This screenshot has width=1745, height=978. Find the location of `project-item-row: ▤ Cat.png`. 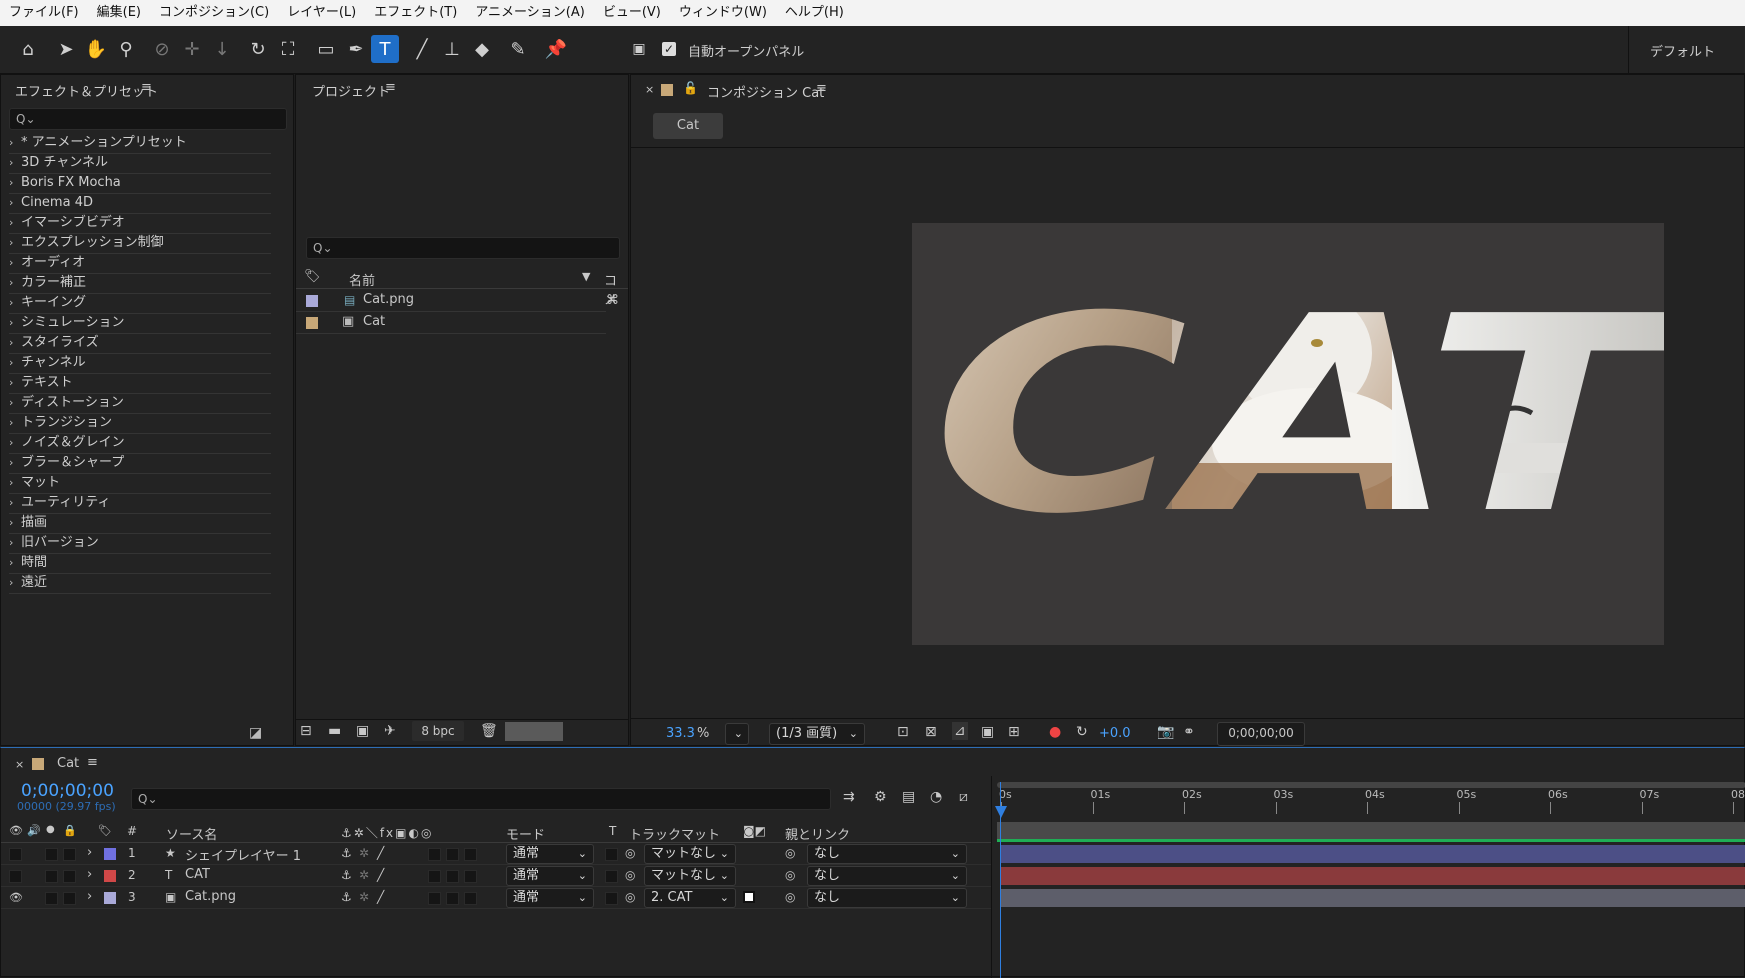

project-item-row: ▤ Cat.png is located at coordinates (451, 301).